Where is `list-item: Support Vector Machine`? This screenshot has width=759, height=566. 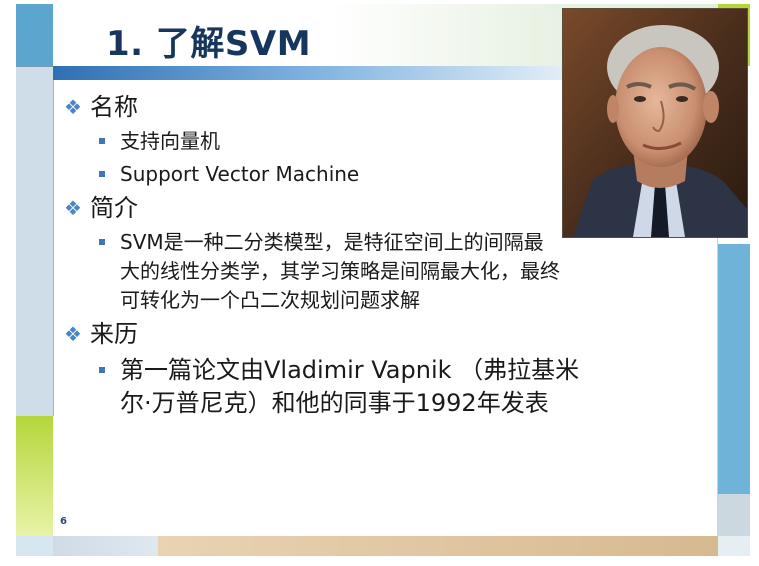
list-item: Support Vector Machine is located at coordinates (311, 174).